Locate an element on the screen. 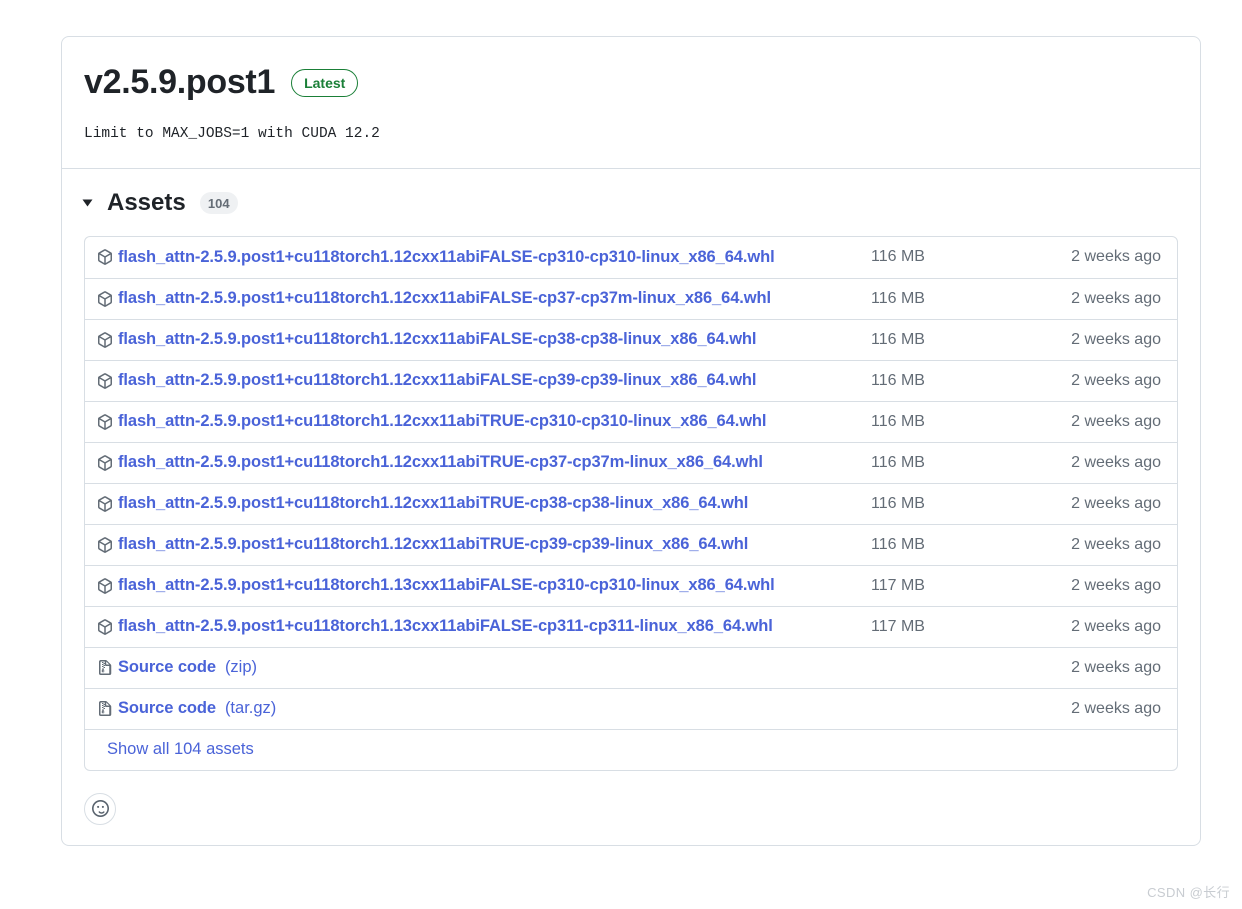 This screenshot has width=1242, height=909. show-all-assets-link: Show all 104 assets is located at coordinates (180, 749).